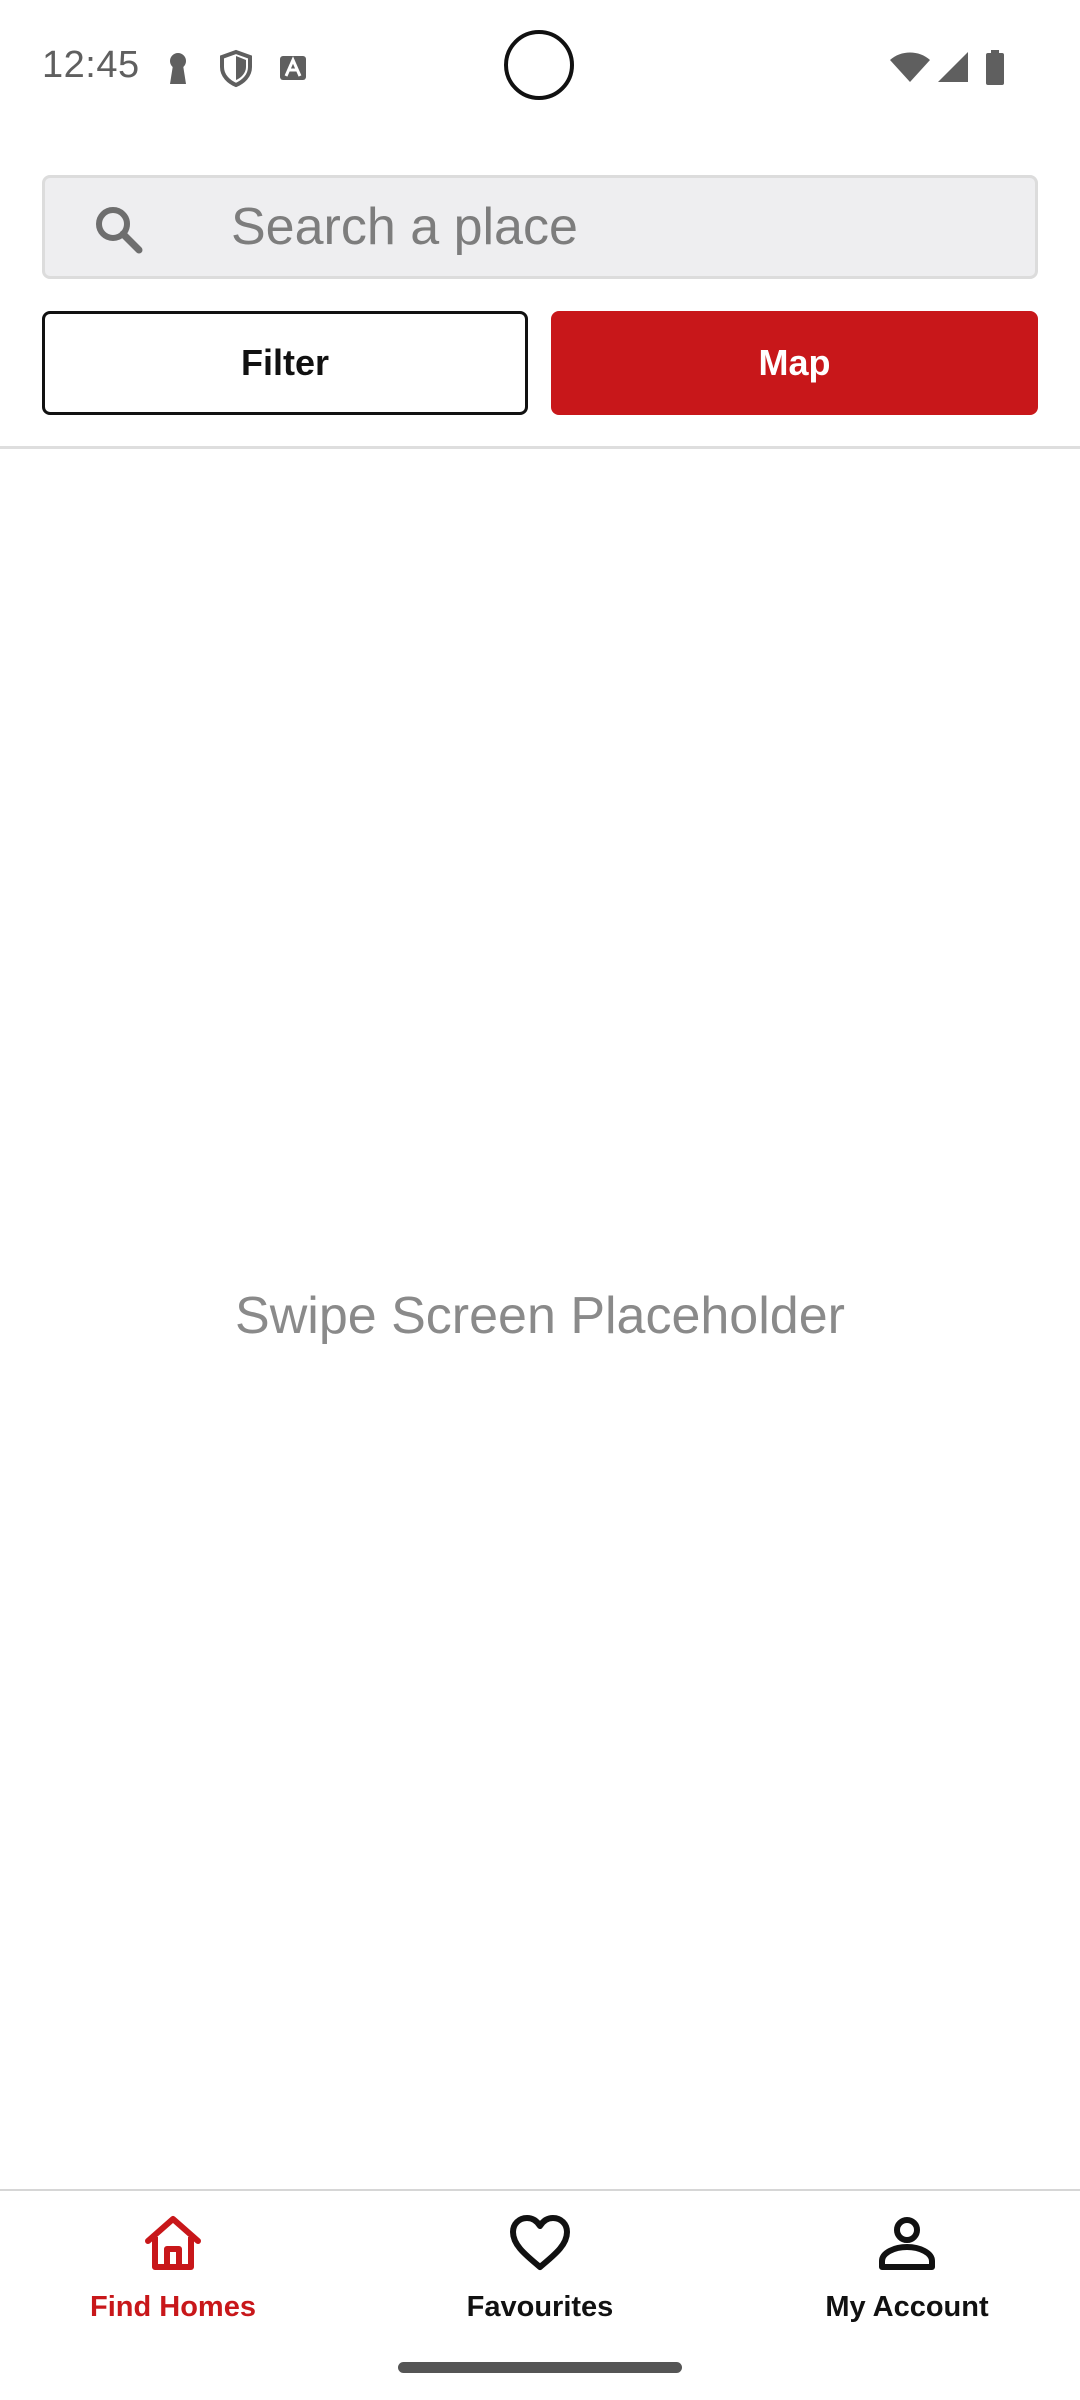 Image resolution: width=1080 pixels, height=2400 pixels. What do you see at coordinates (907, 2276) in the screenshot?
I see `nav-item-my-account: My Account` at bounding box center [907, 2276].